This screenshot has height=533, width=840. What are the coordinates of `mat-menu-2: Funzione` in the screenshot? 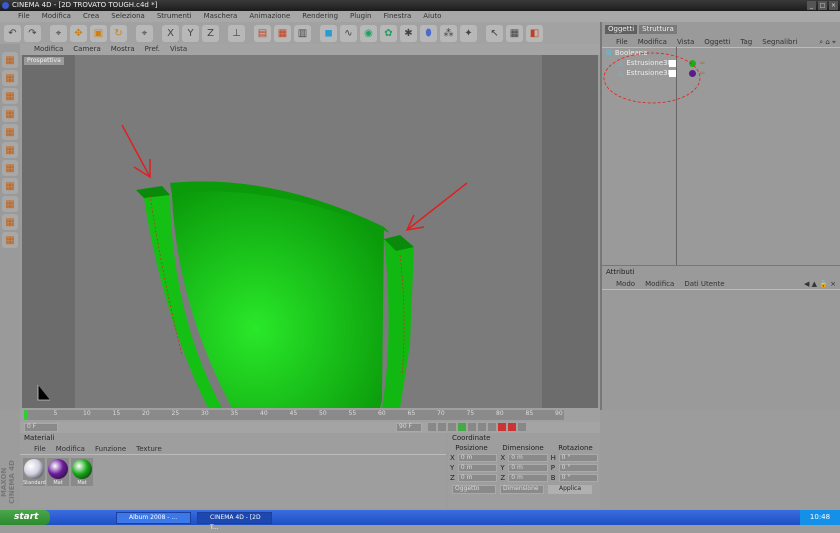 It's located at (110, 449).